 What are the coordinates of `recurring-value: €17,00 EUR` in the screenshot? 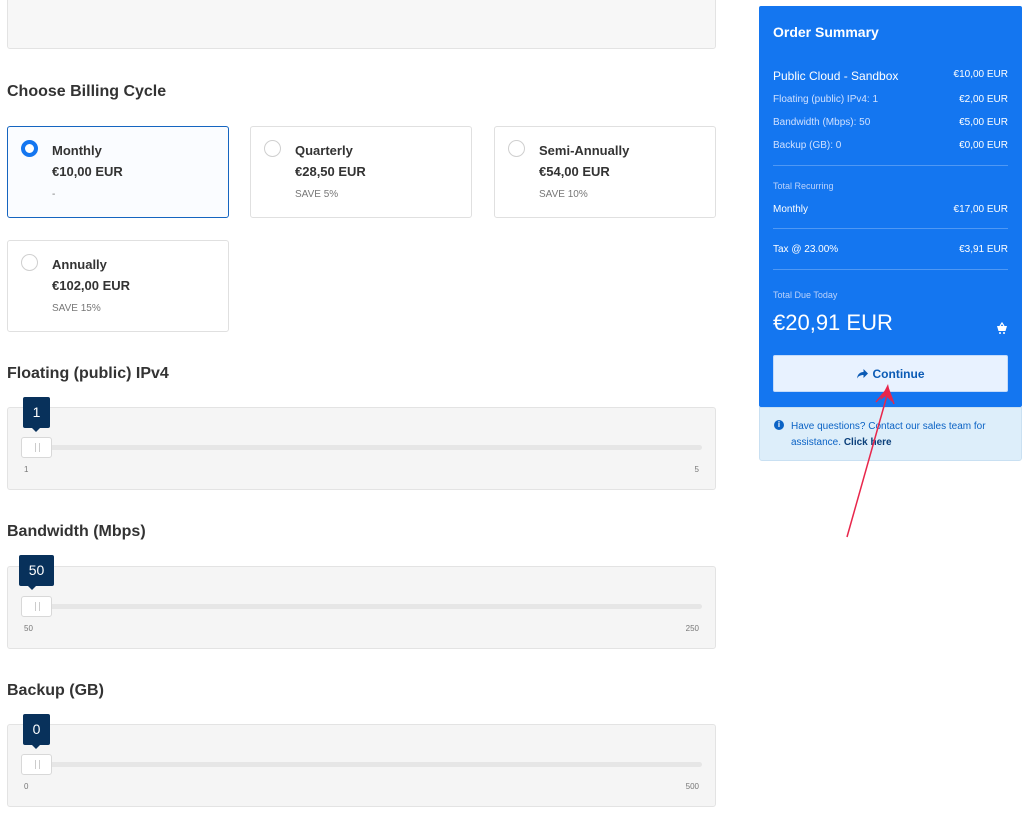 It's located at (980, 209).